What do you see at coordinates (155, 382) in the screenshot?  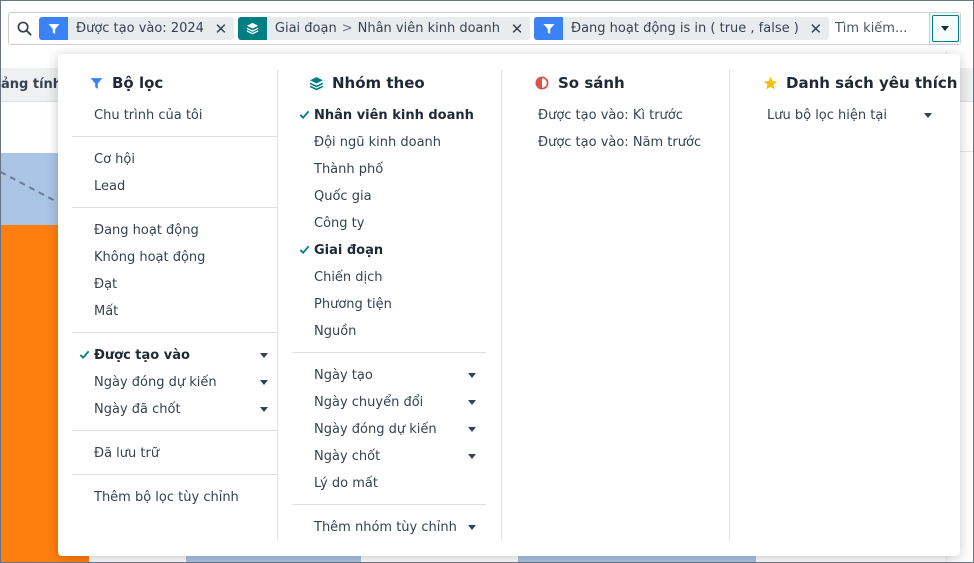 I see `filter-expected-closing-label: Ngày đóng dự kiến` at bounding box center [155, 382].